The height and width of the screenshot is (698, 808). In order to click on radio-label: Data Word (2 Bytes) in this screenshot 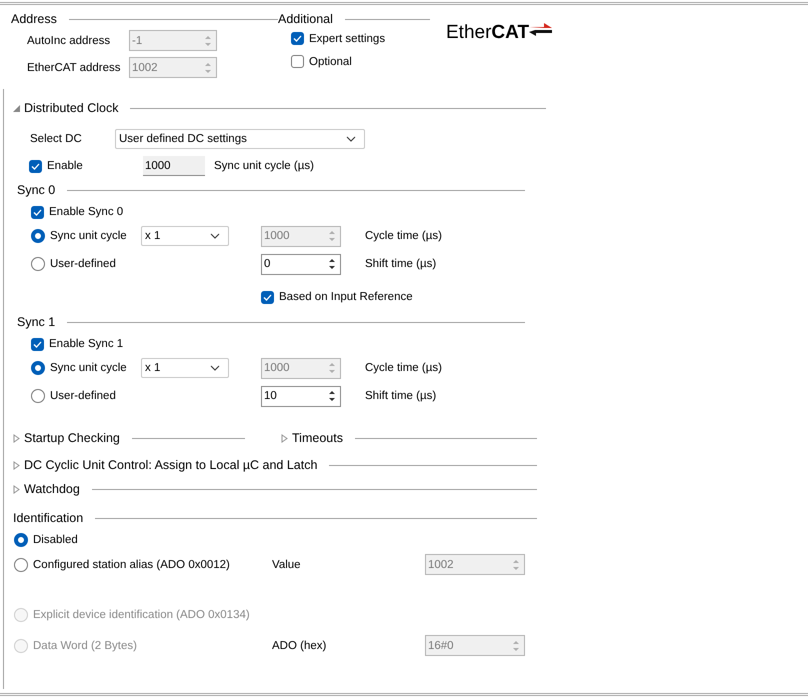, I will do `click(85, 646)`.